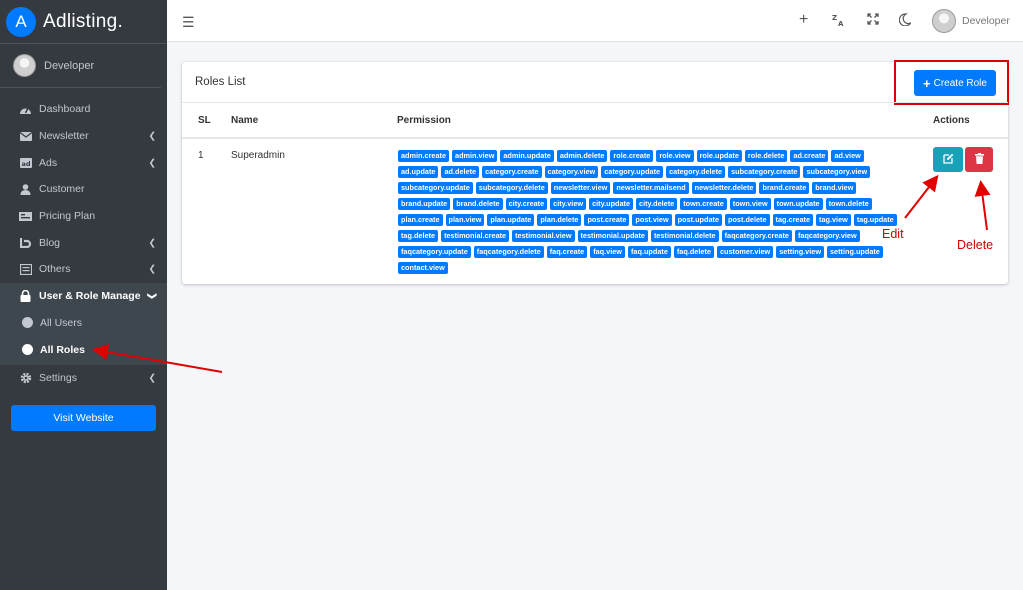 This screenshot has height=590, width=1023. What do you see at coordinates (65, 109) in the screenshot?
I see `sidebar-item-label: Dashboard` at bounding box center [65, 109].